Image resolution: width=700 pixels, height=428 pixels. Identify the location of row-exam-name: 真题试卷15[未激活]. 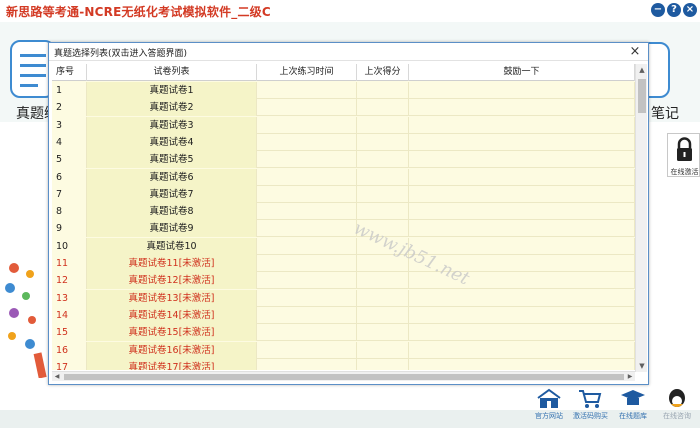
(172, 333).